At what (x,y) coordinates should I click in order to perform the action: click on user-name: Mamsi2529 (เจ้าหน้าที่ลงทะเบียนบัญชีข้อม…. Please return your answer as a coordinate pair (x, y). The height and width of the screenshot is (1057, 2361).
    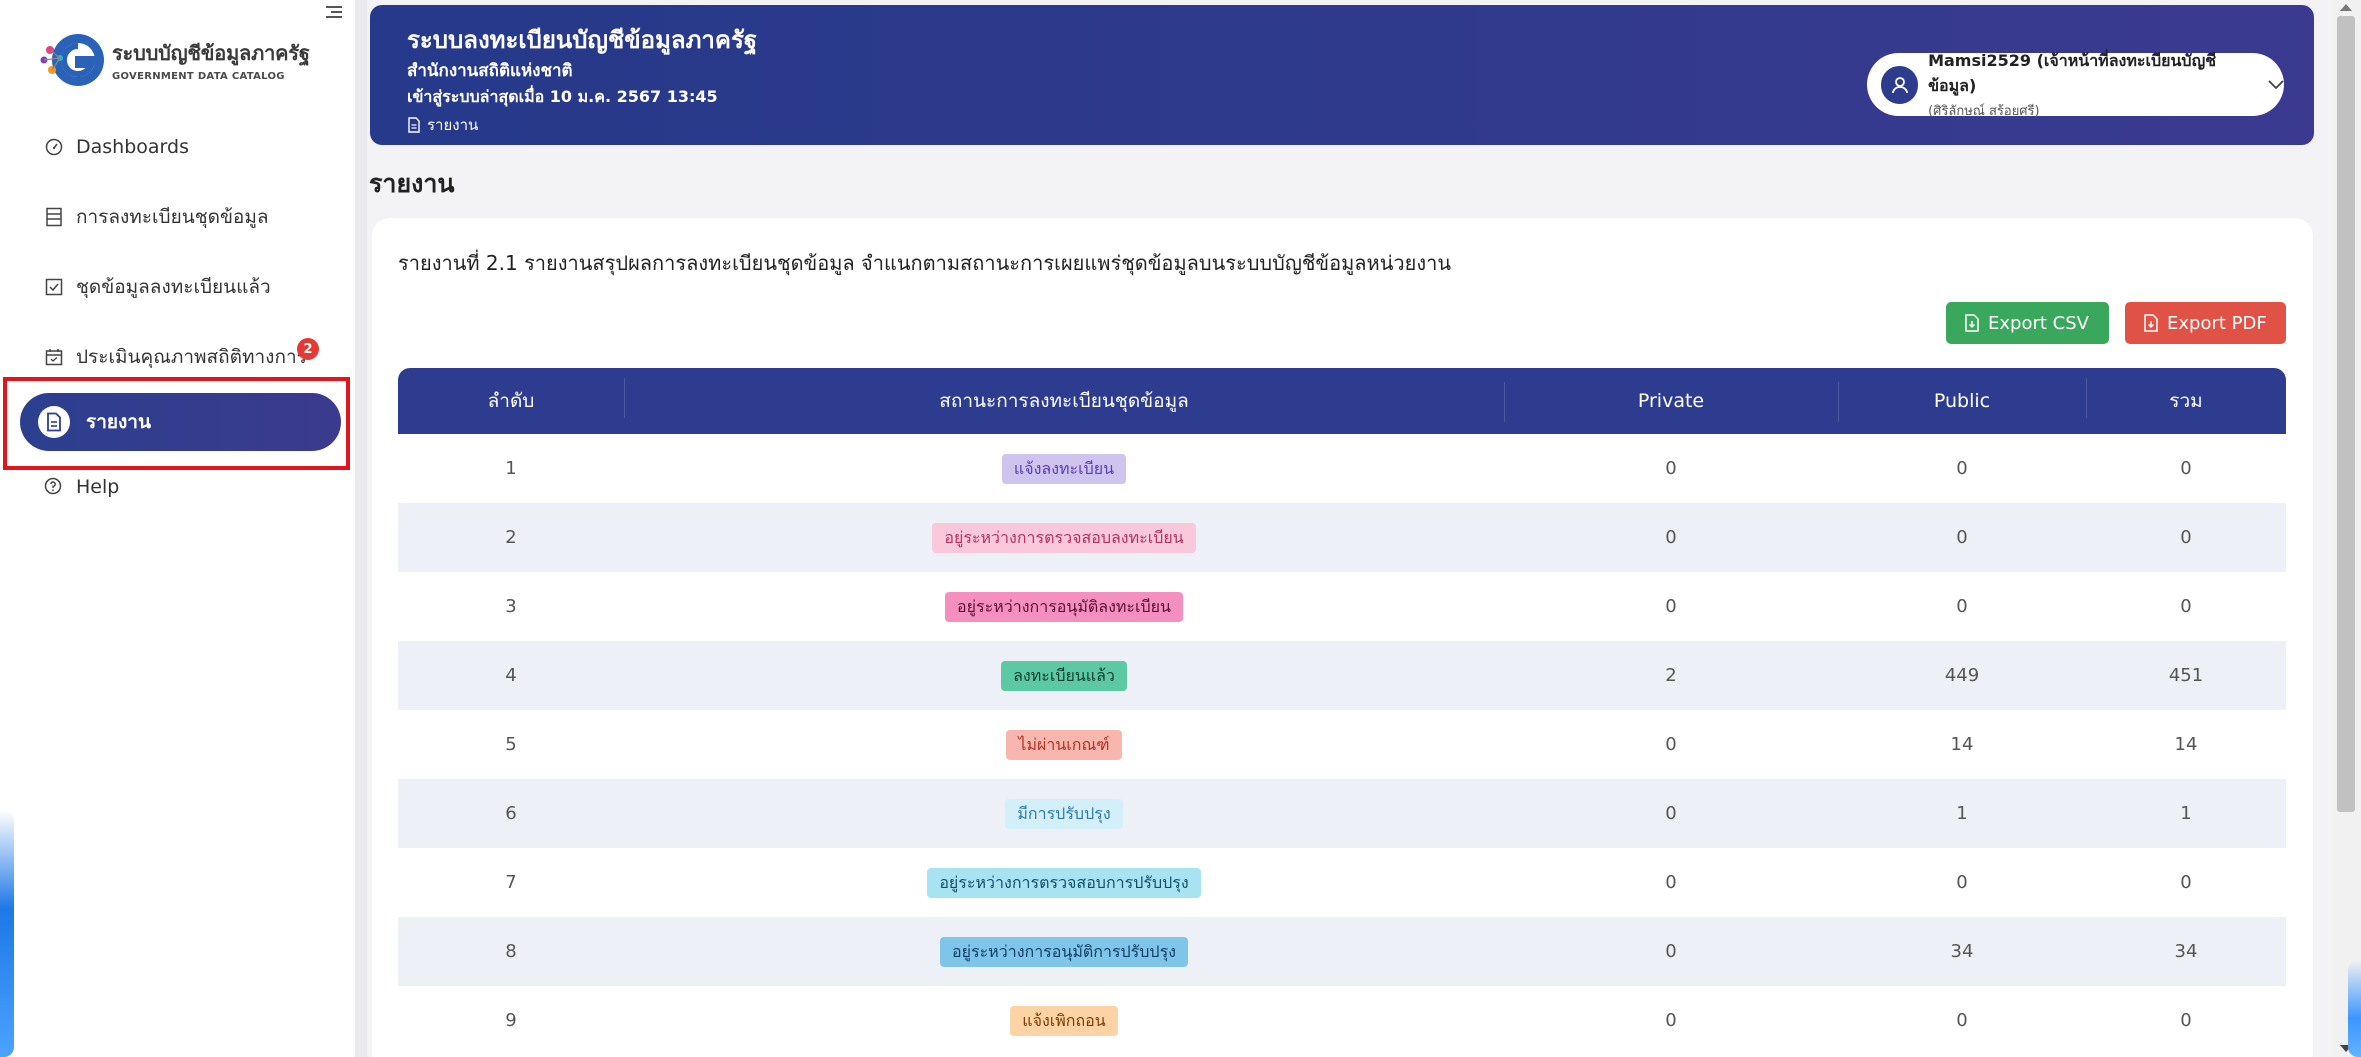
    Looking at the image, I should click on (2072, 72).